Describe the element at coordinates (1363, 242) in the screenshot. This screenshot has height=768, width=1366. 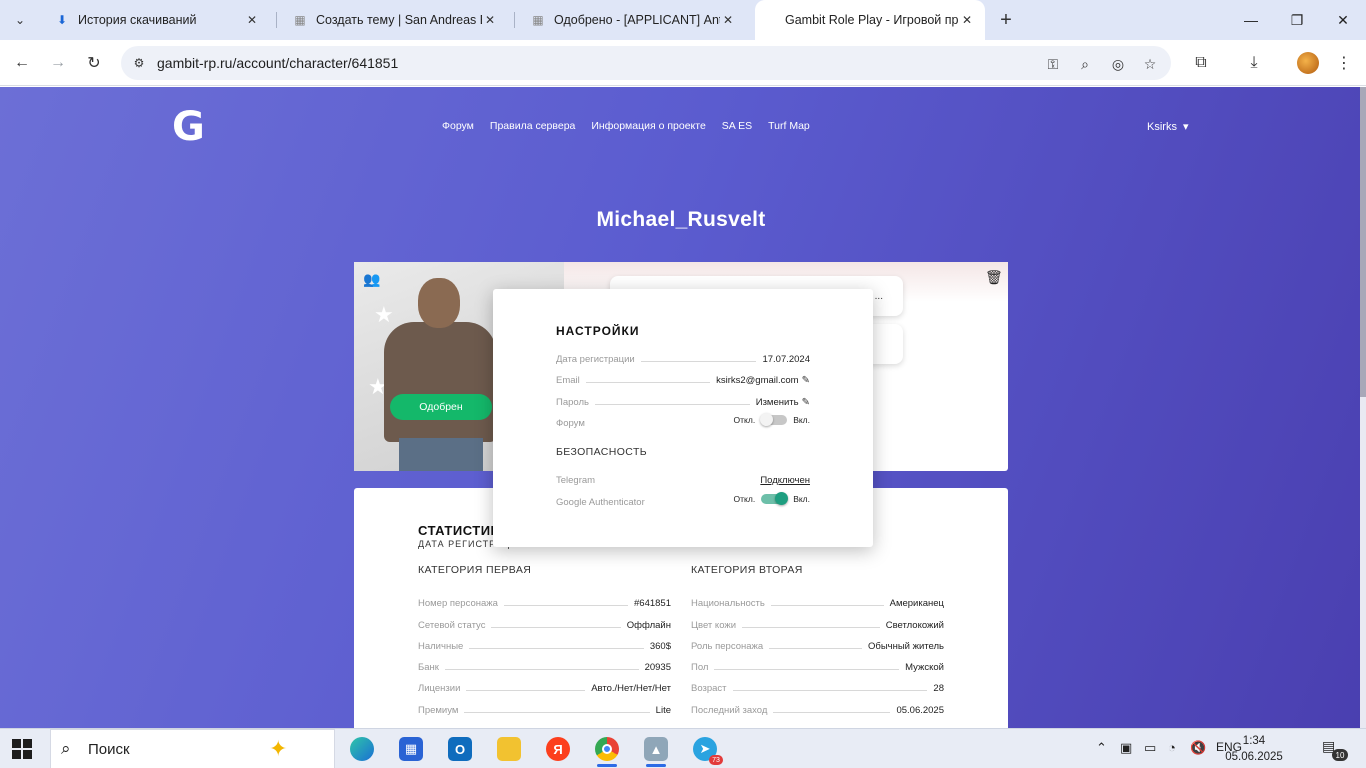
I see `scrollbar-thumb` at that location.